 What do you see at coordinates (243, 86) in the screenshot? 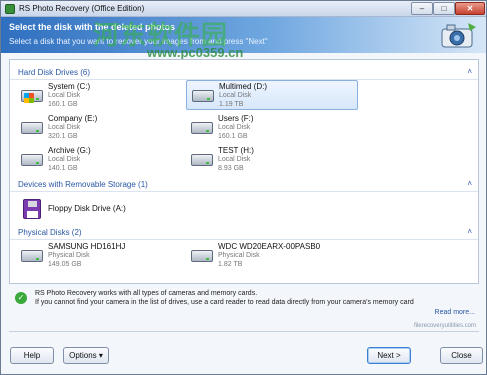
I see `drive-name: Multimed (D:)` at bounding box center [243, 86].